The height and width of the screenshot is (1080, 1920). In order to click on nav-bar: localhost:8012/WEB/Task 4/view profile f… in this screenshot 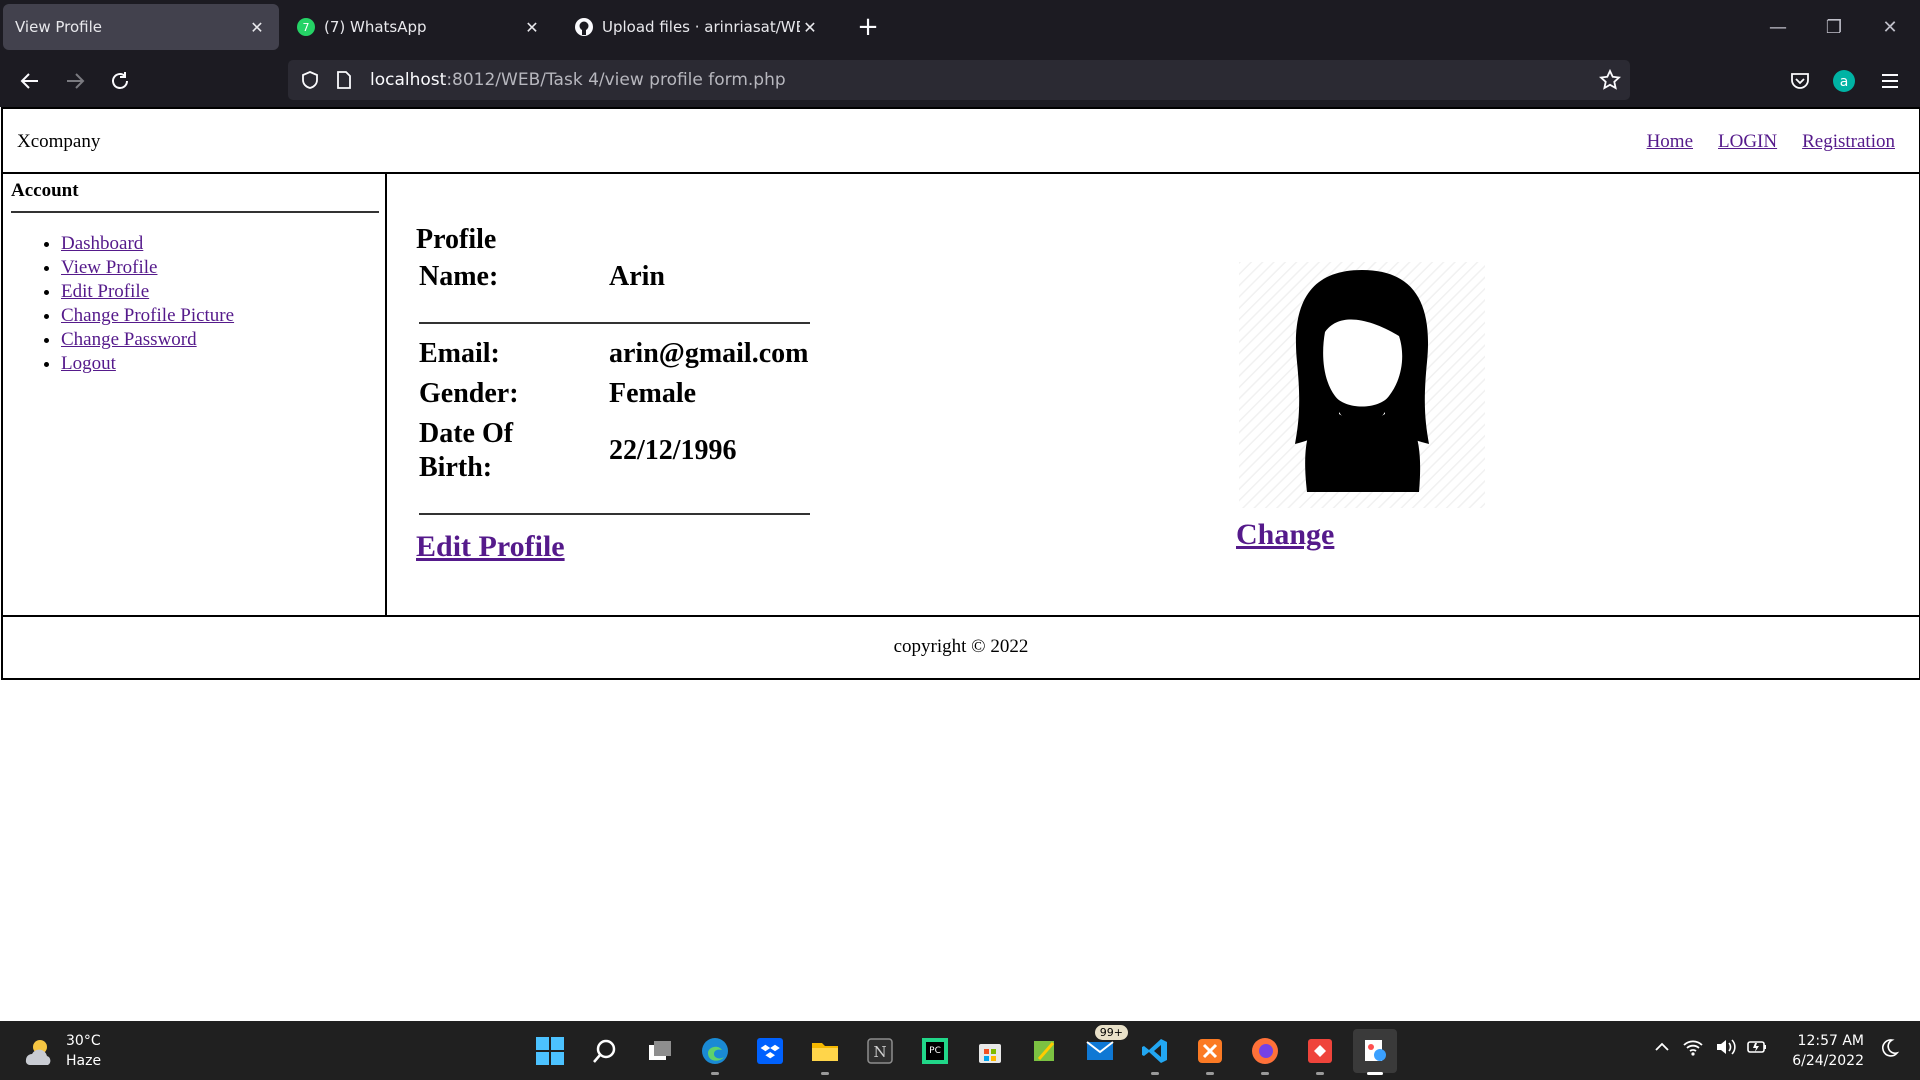, I will do `click(960, 81)`.